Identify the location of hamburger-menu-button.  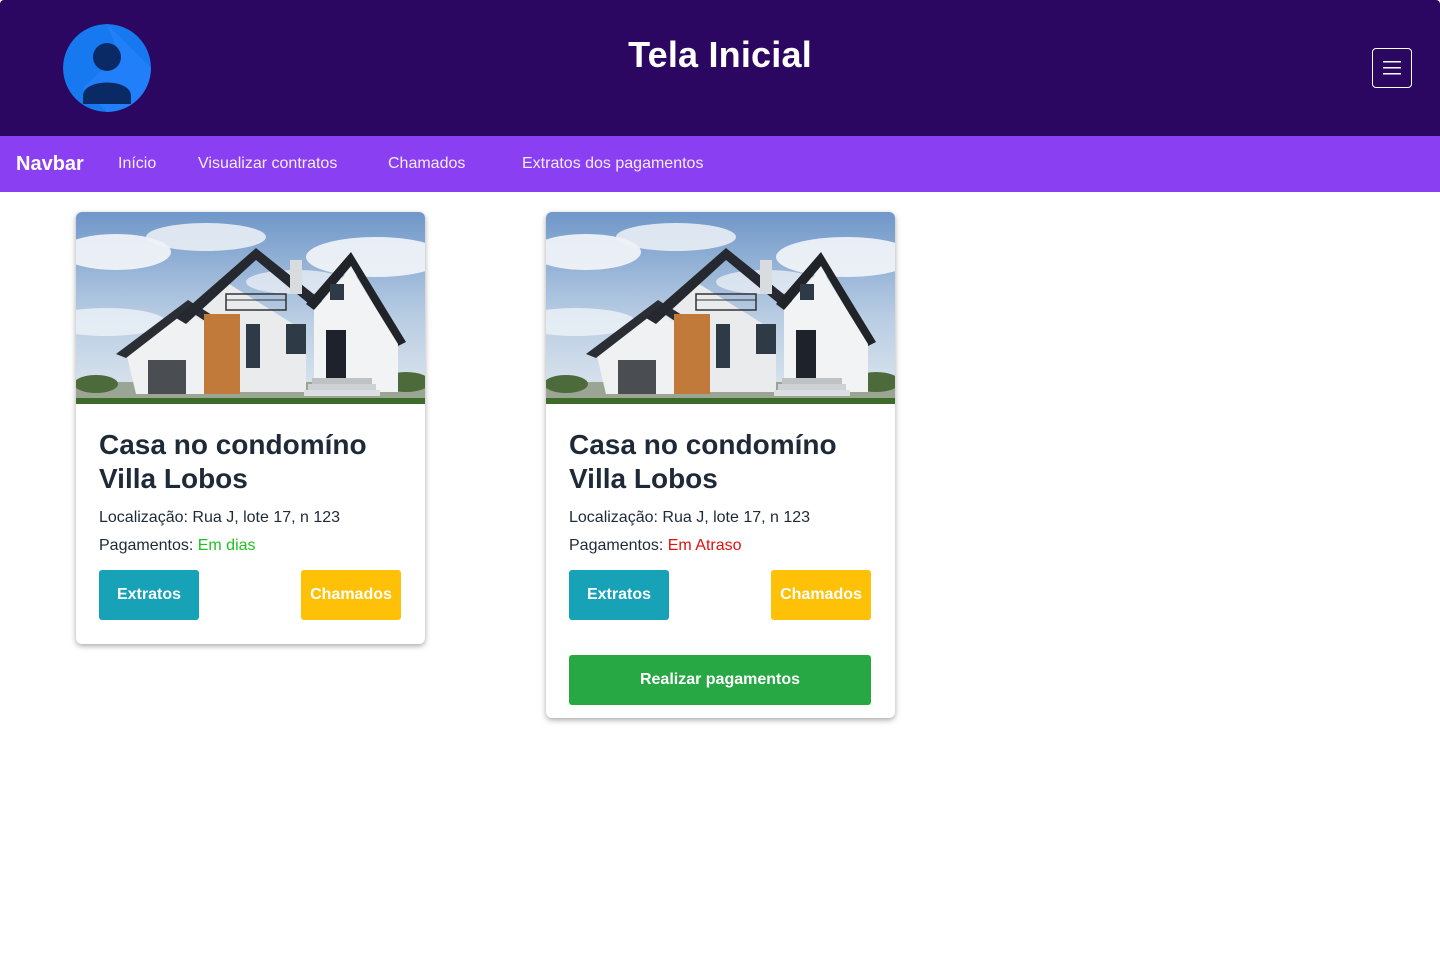
(1392, 68).